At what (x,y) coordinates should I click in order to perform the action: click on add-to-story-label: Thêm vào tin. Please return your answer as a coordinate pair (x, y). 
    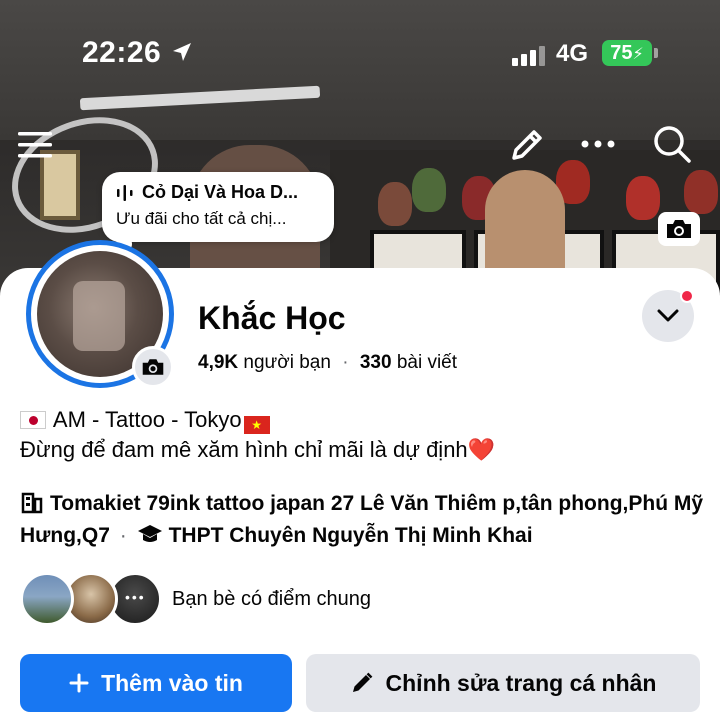
    Looking at the image, I should click on (172, 682).